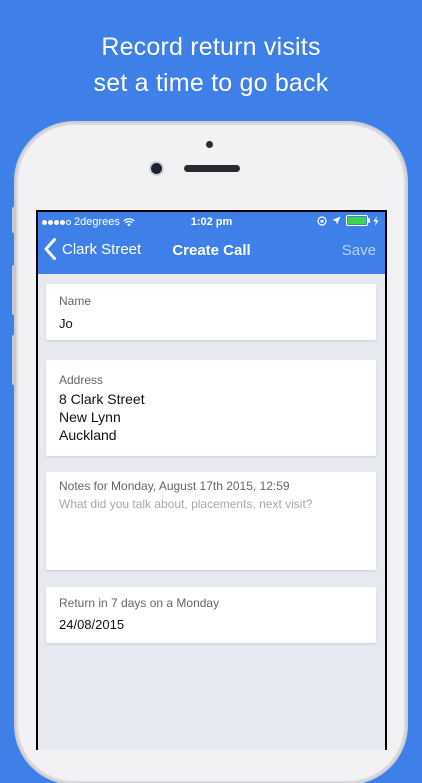 The image size is (422, 783). Describe the element at coordinates (75, 301) in the screenshot. I see `name-label: Name` at that location.